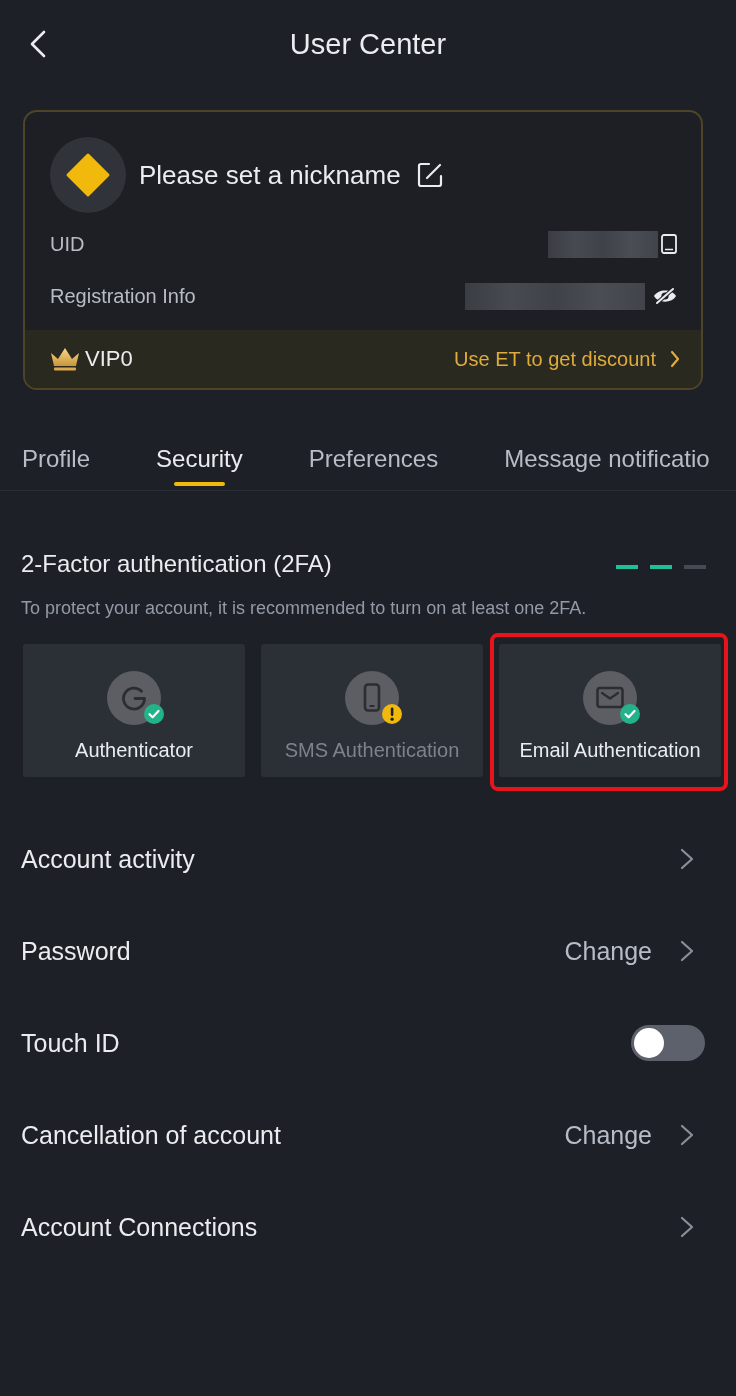 This screenshot has width=736, height=1396. I want to click on setting-label: Account Connections, so click(350, 1227).